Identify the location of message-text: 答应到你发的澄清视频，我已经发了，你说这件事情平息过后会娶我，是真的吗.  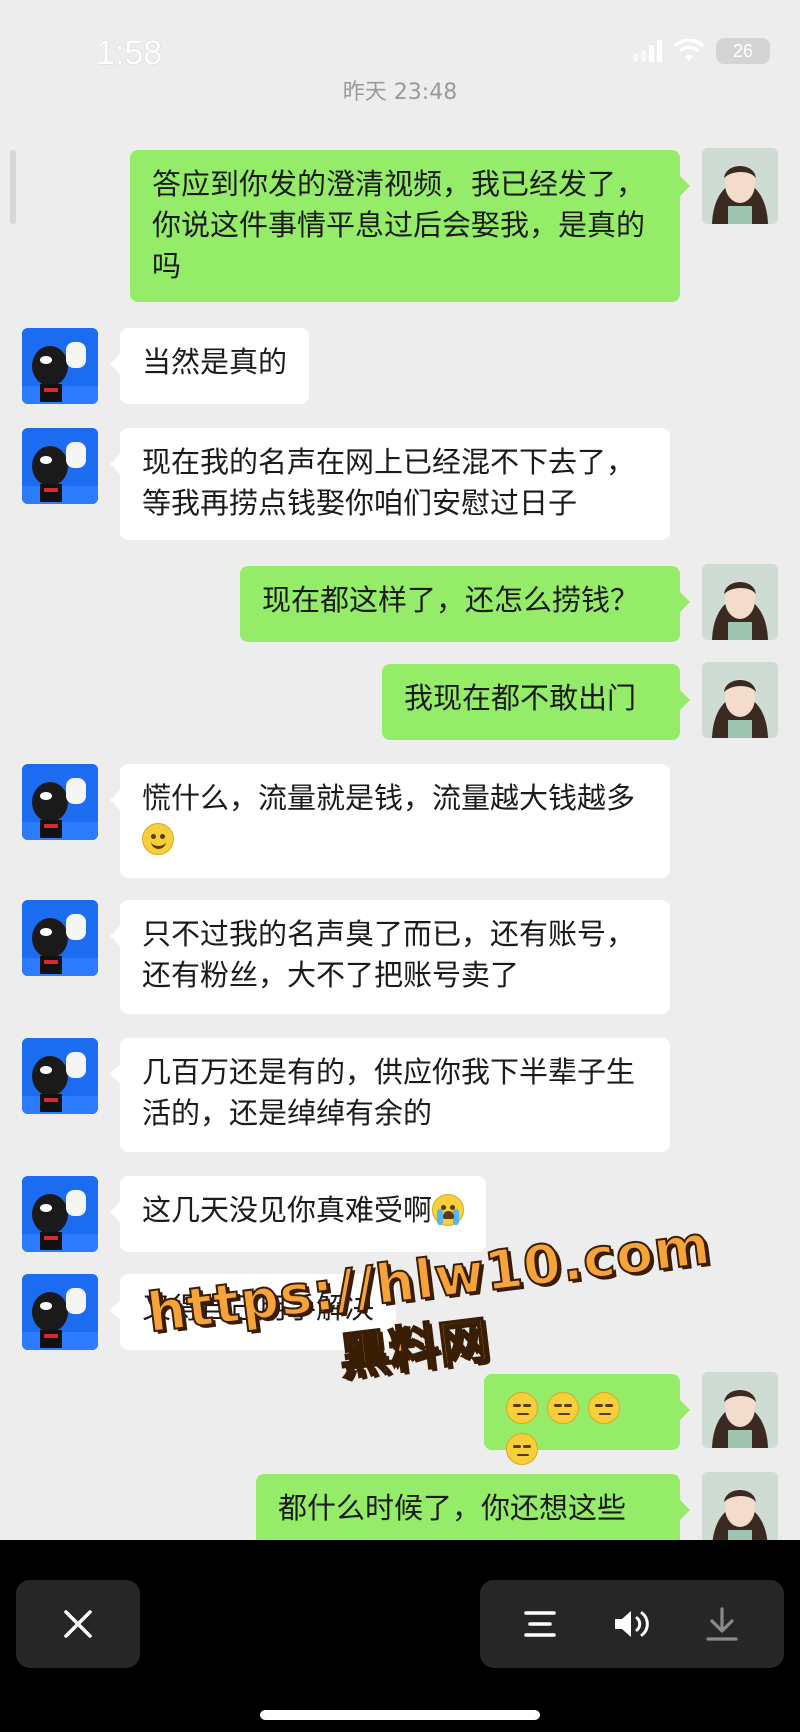
(399, 225).